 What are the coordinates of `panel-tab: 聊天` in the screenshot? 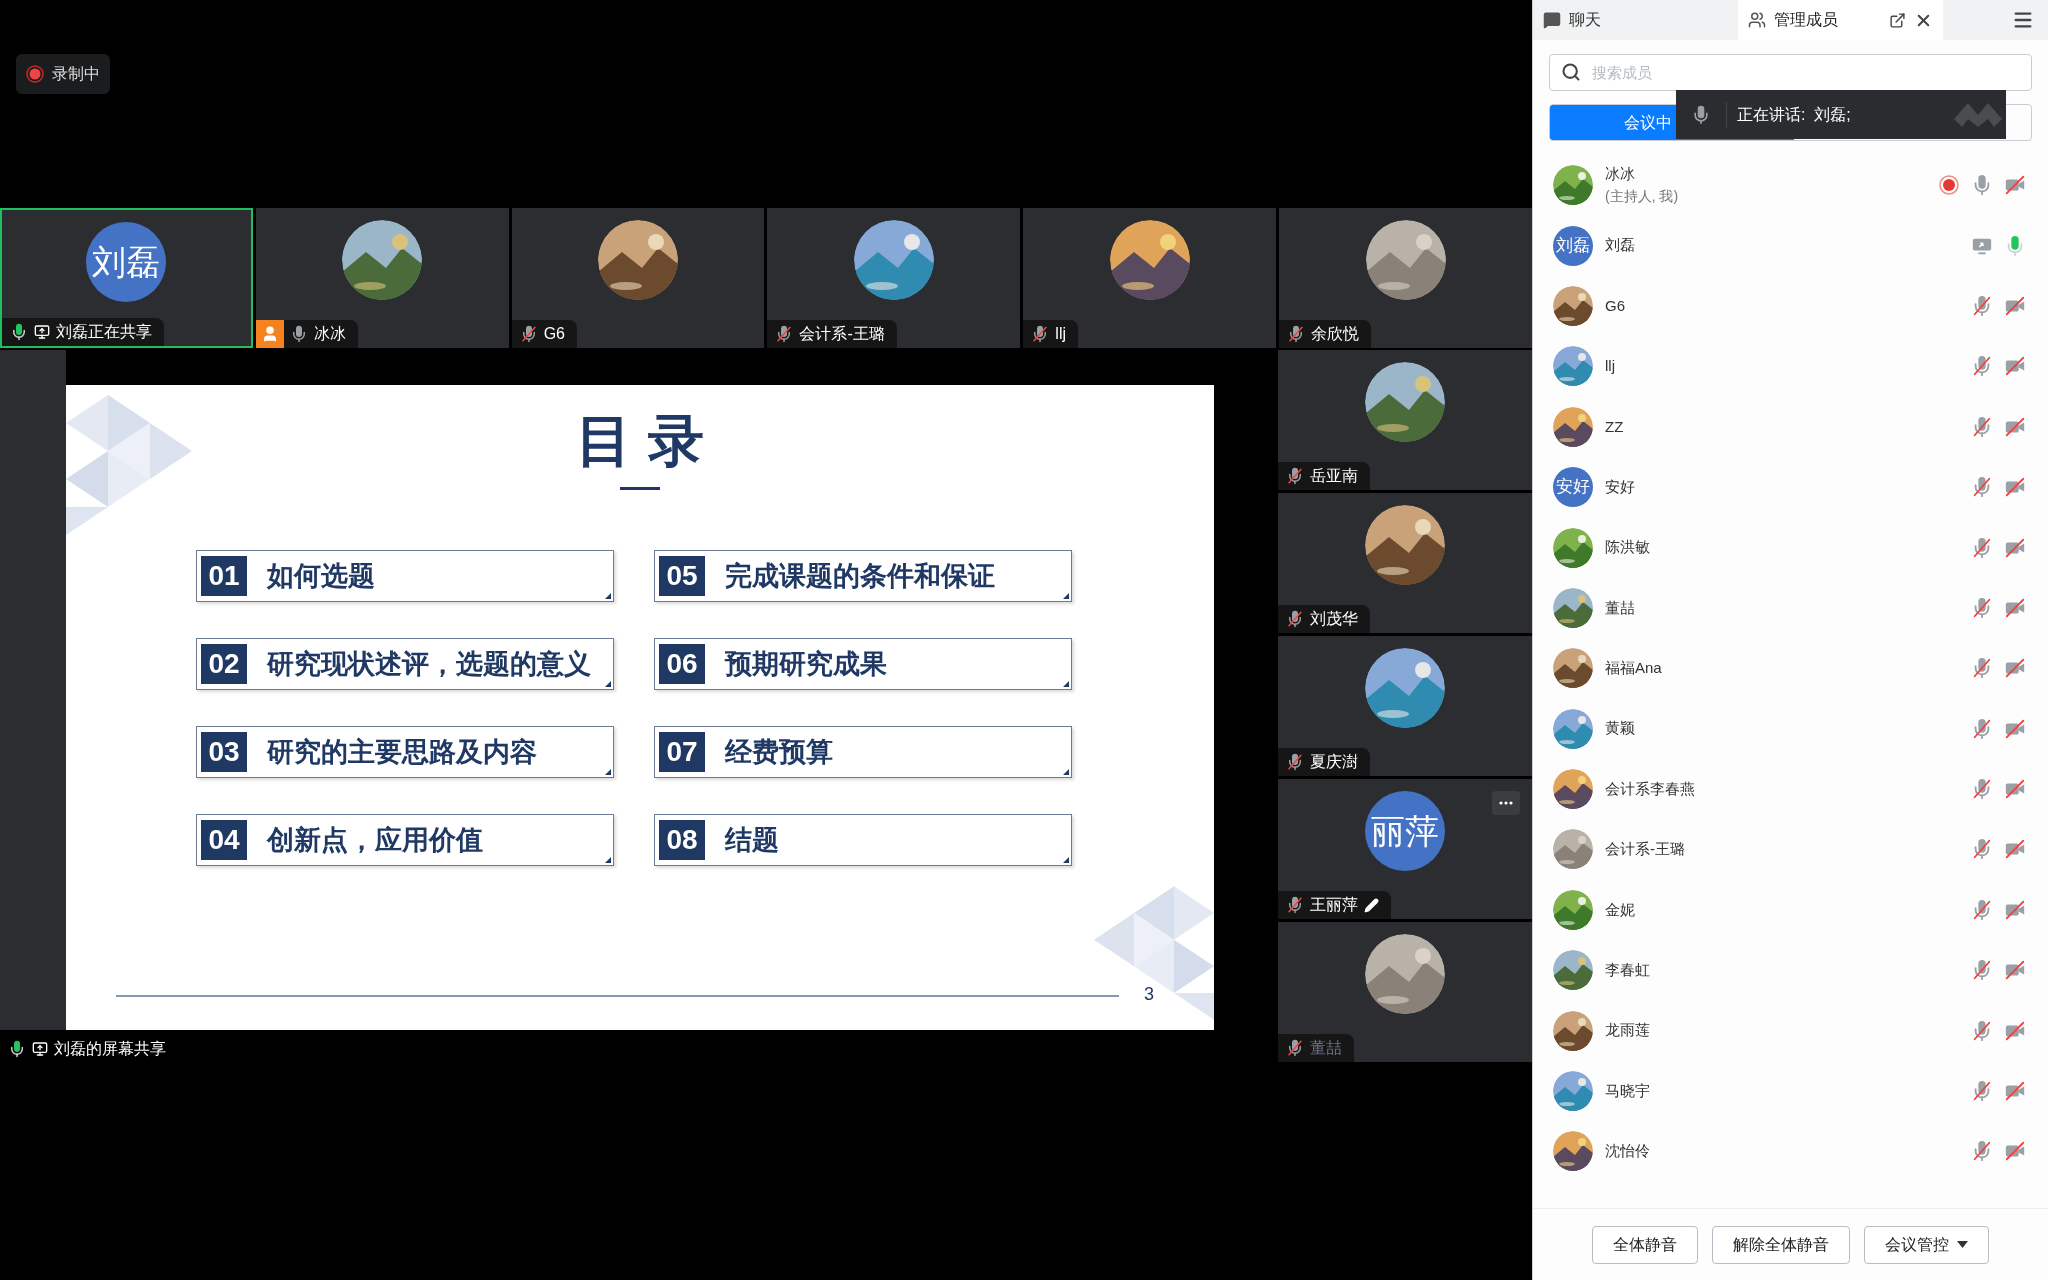 It's located at (1635, 20).